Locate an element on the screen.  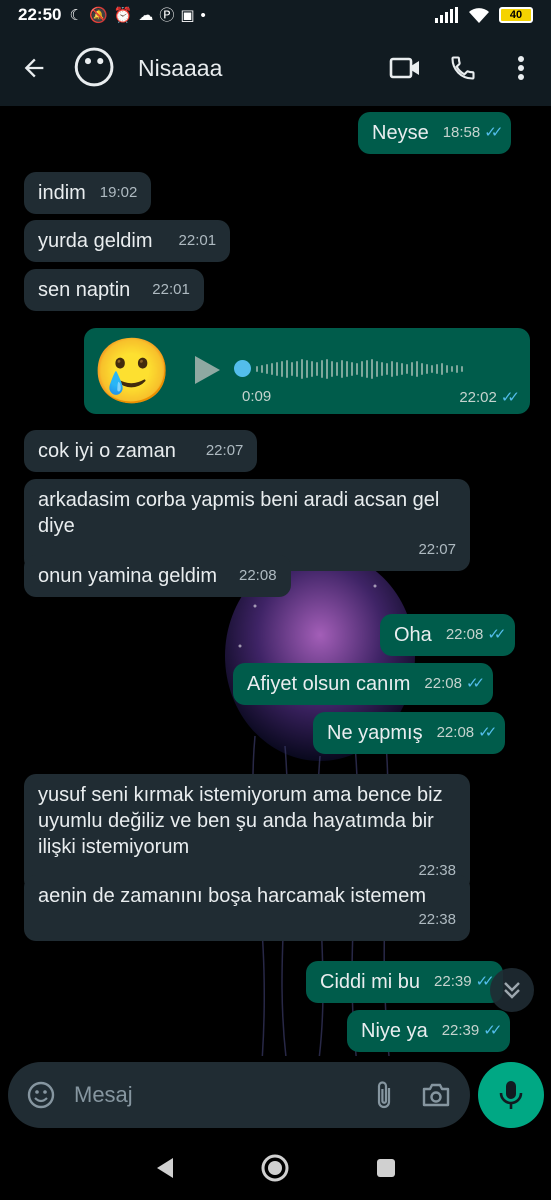
nav-home-button is located at coordinates (275, 1168).